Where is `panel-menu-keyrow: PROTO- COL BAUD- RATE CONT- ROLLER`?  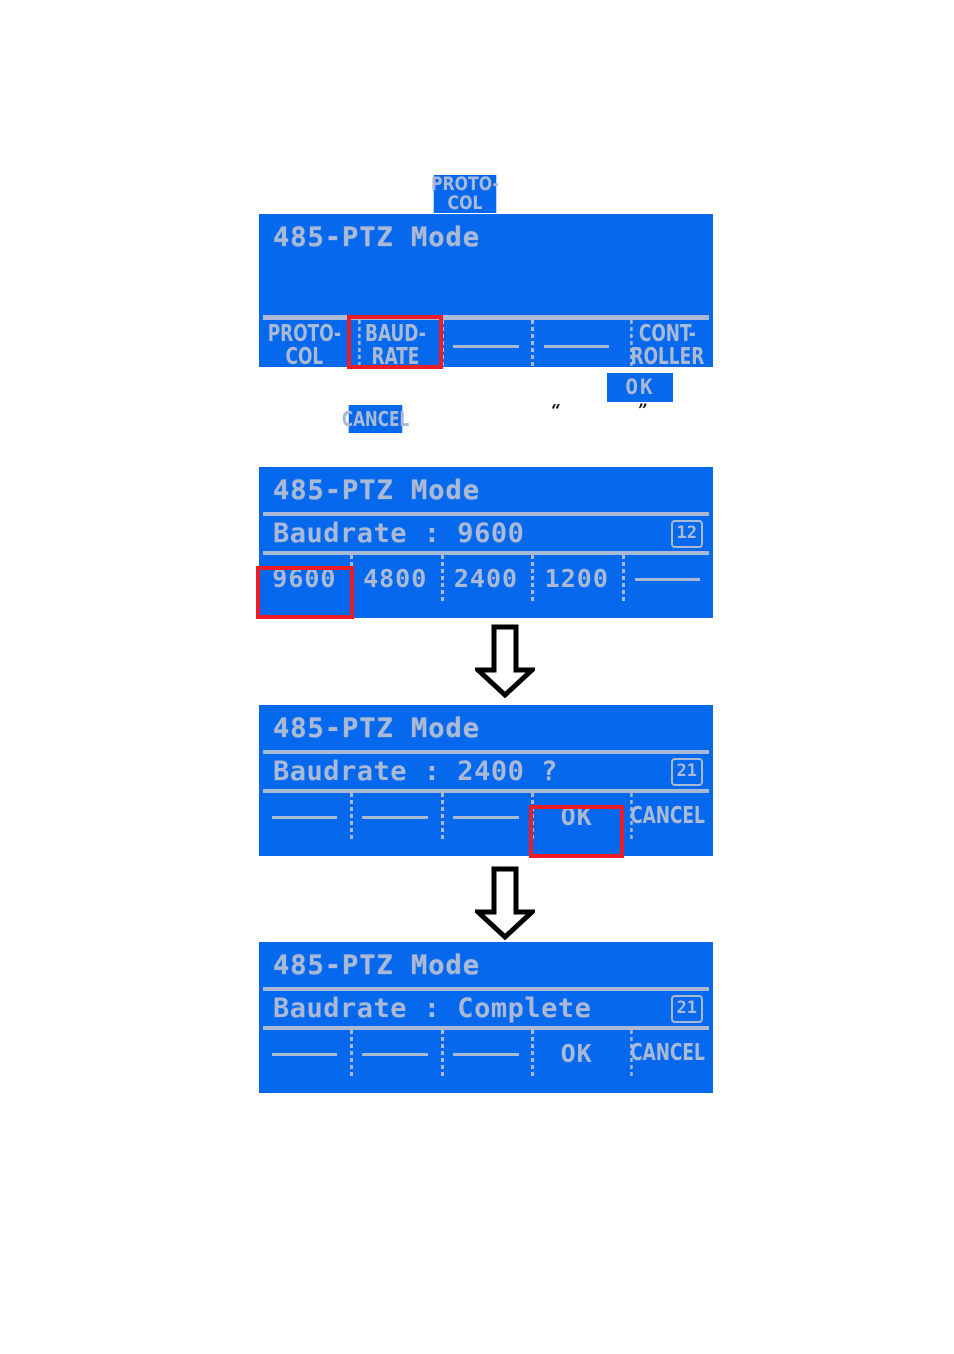
panel-menu-keyrow: PROTO- COL BAUD- RATE CONT- ROLLER is located at coordinates (486, 343).